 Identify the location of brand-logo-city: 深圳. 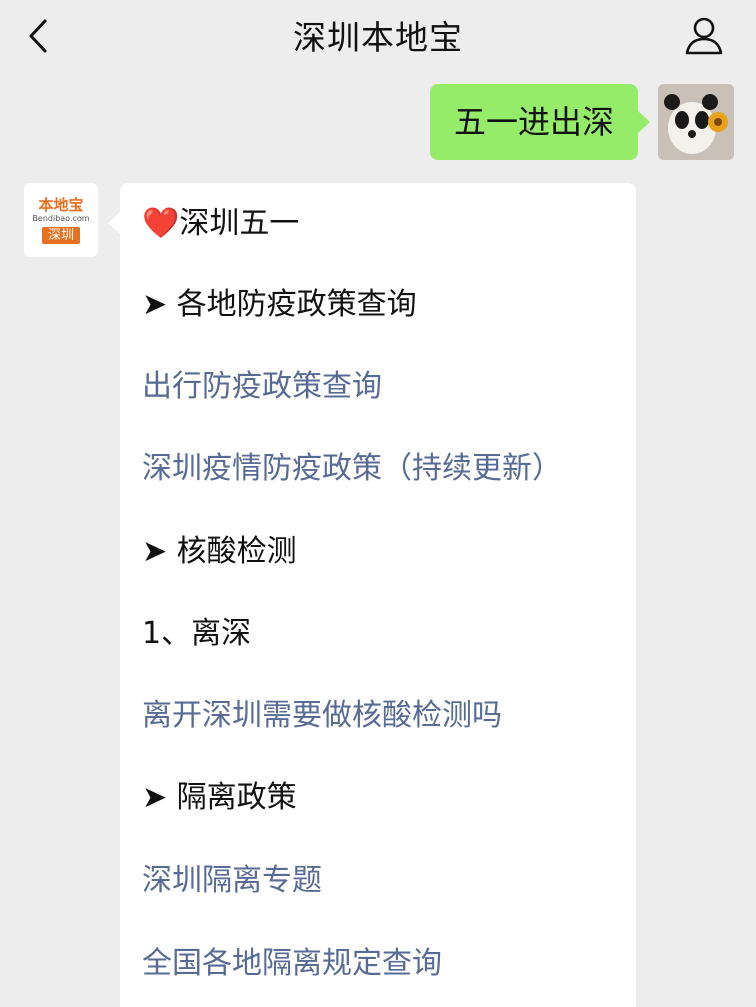
(60, 235).